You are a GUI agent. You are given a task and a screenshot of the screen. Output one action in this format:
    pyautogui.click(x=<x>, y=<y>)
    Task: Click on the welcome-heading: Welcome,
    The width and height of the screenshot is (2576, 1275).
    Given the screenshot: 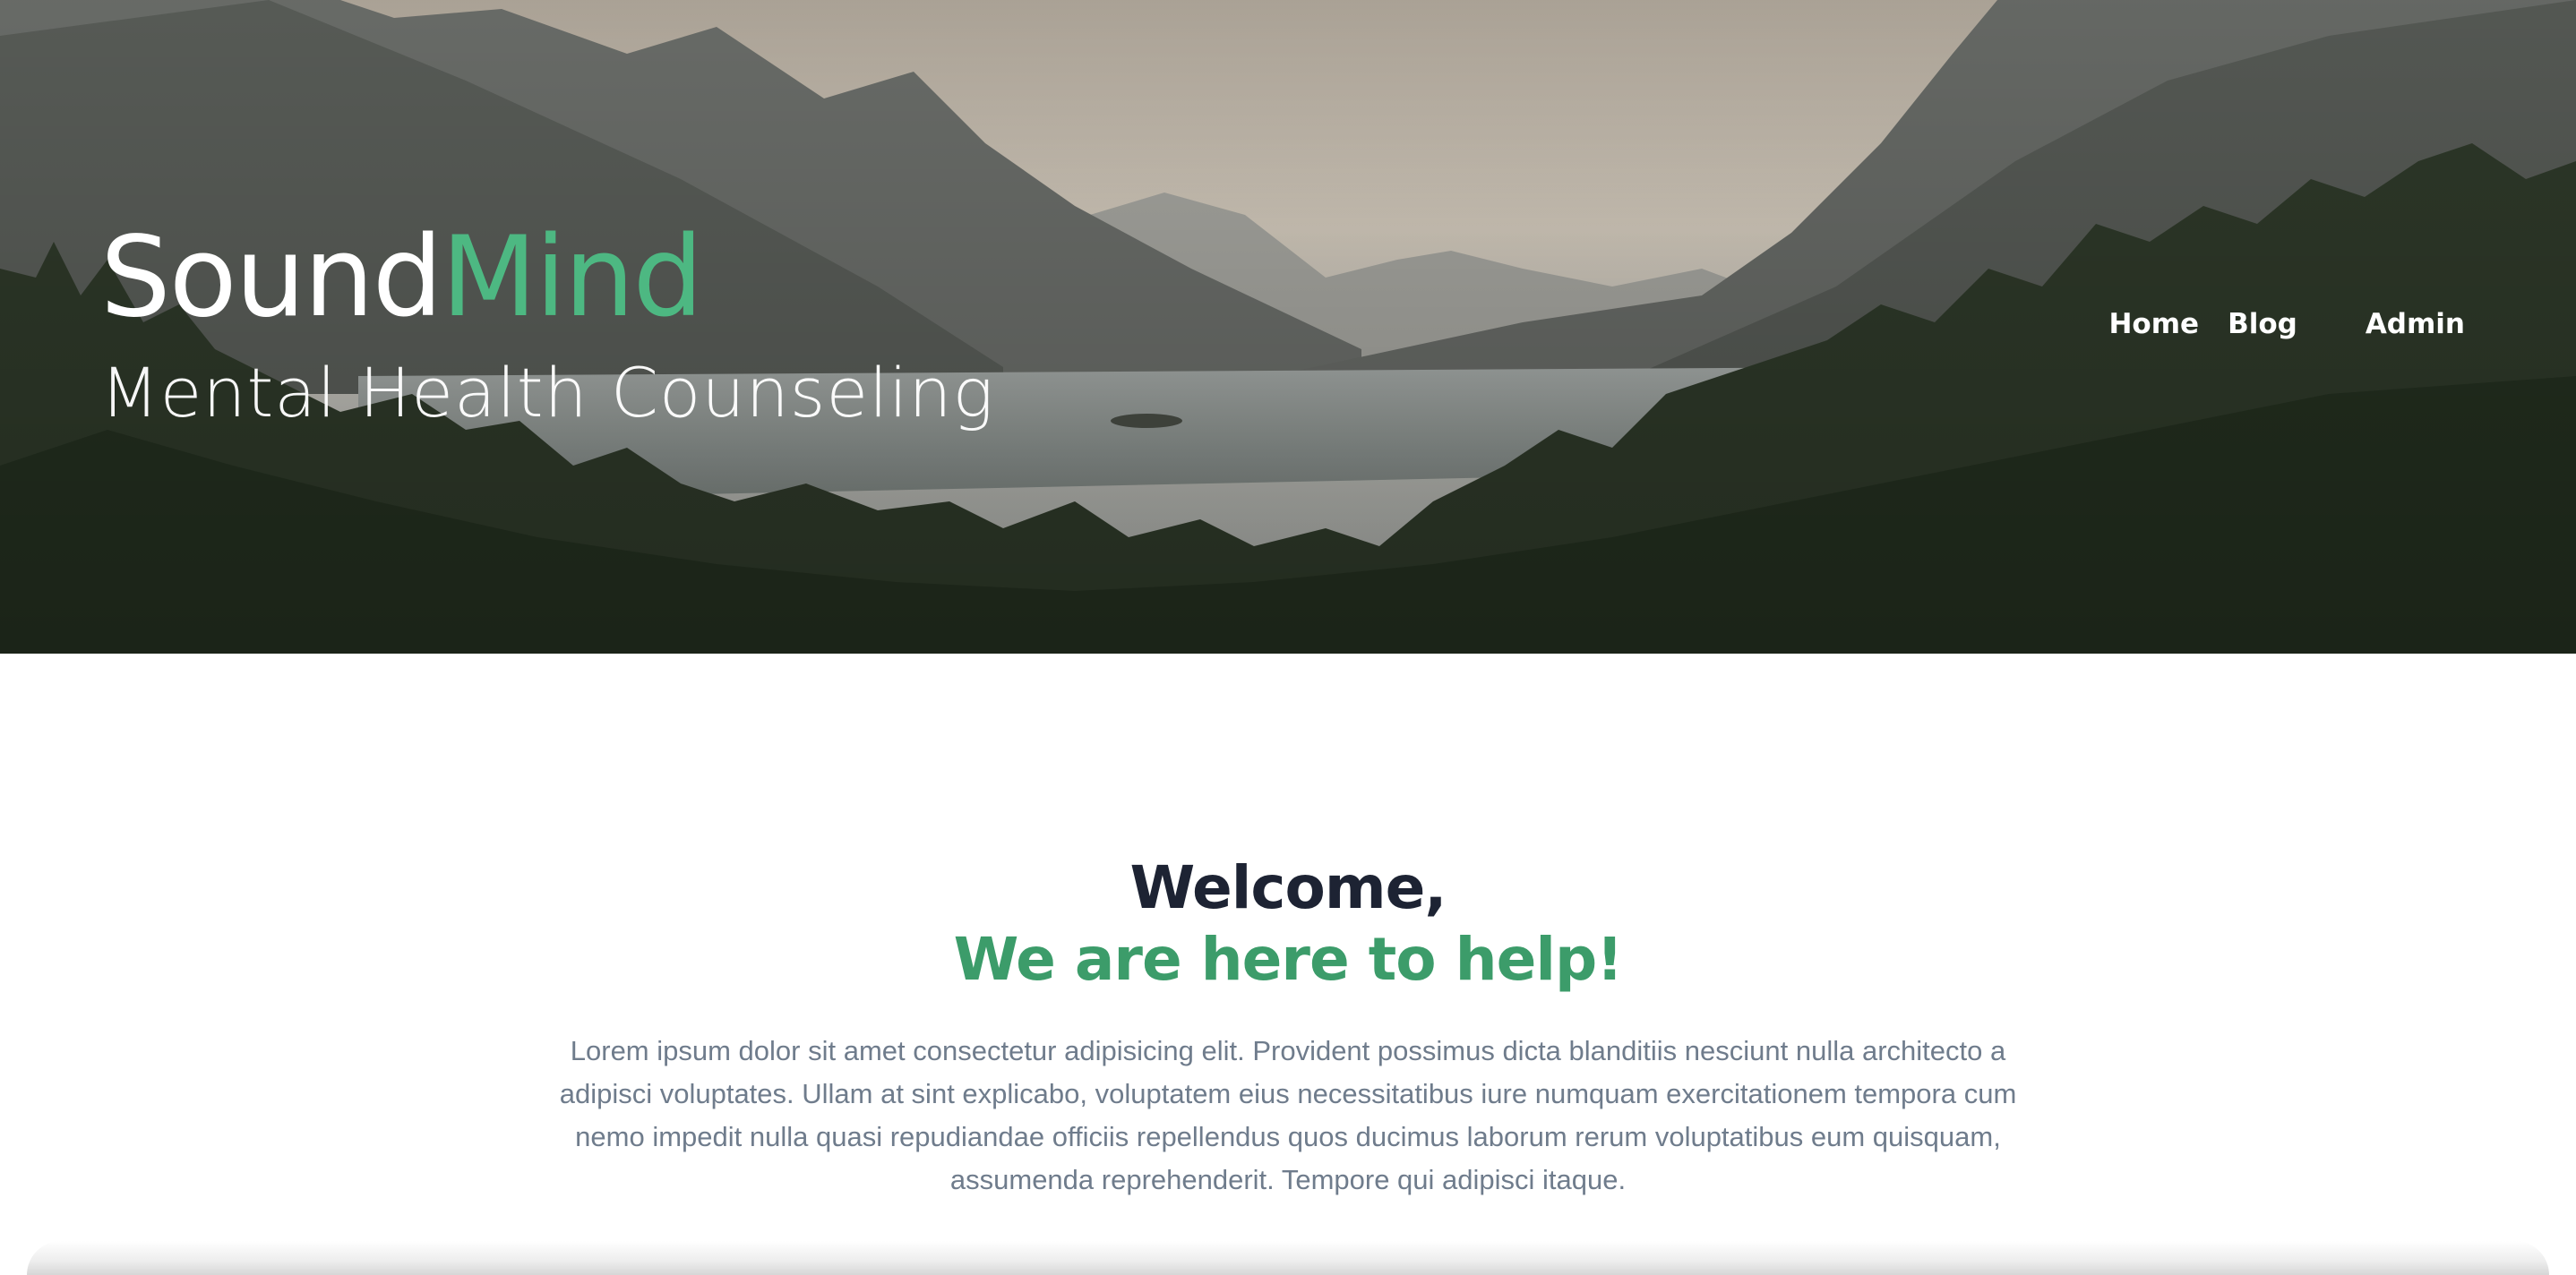 What is the action you would take?
    pyautogui.click(x=1288, y=887)
    